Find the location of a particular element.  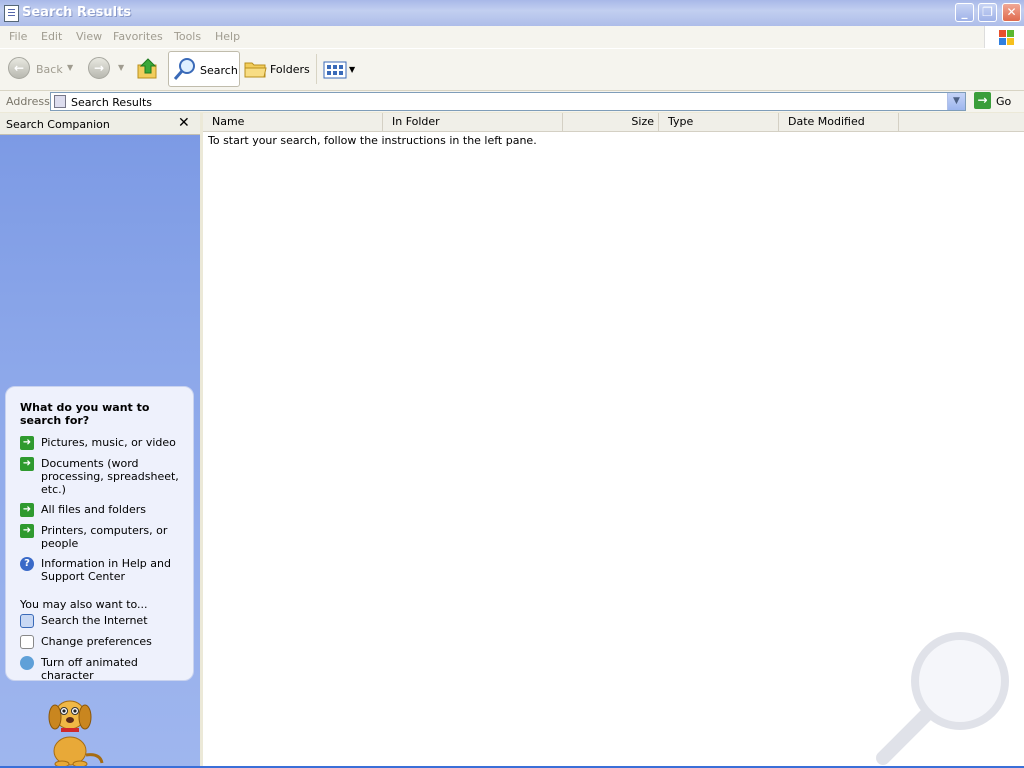

preferences-checklist-icon is located at coordinates (27, 642).